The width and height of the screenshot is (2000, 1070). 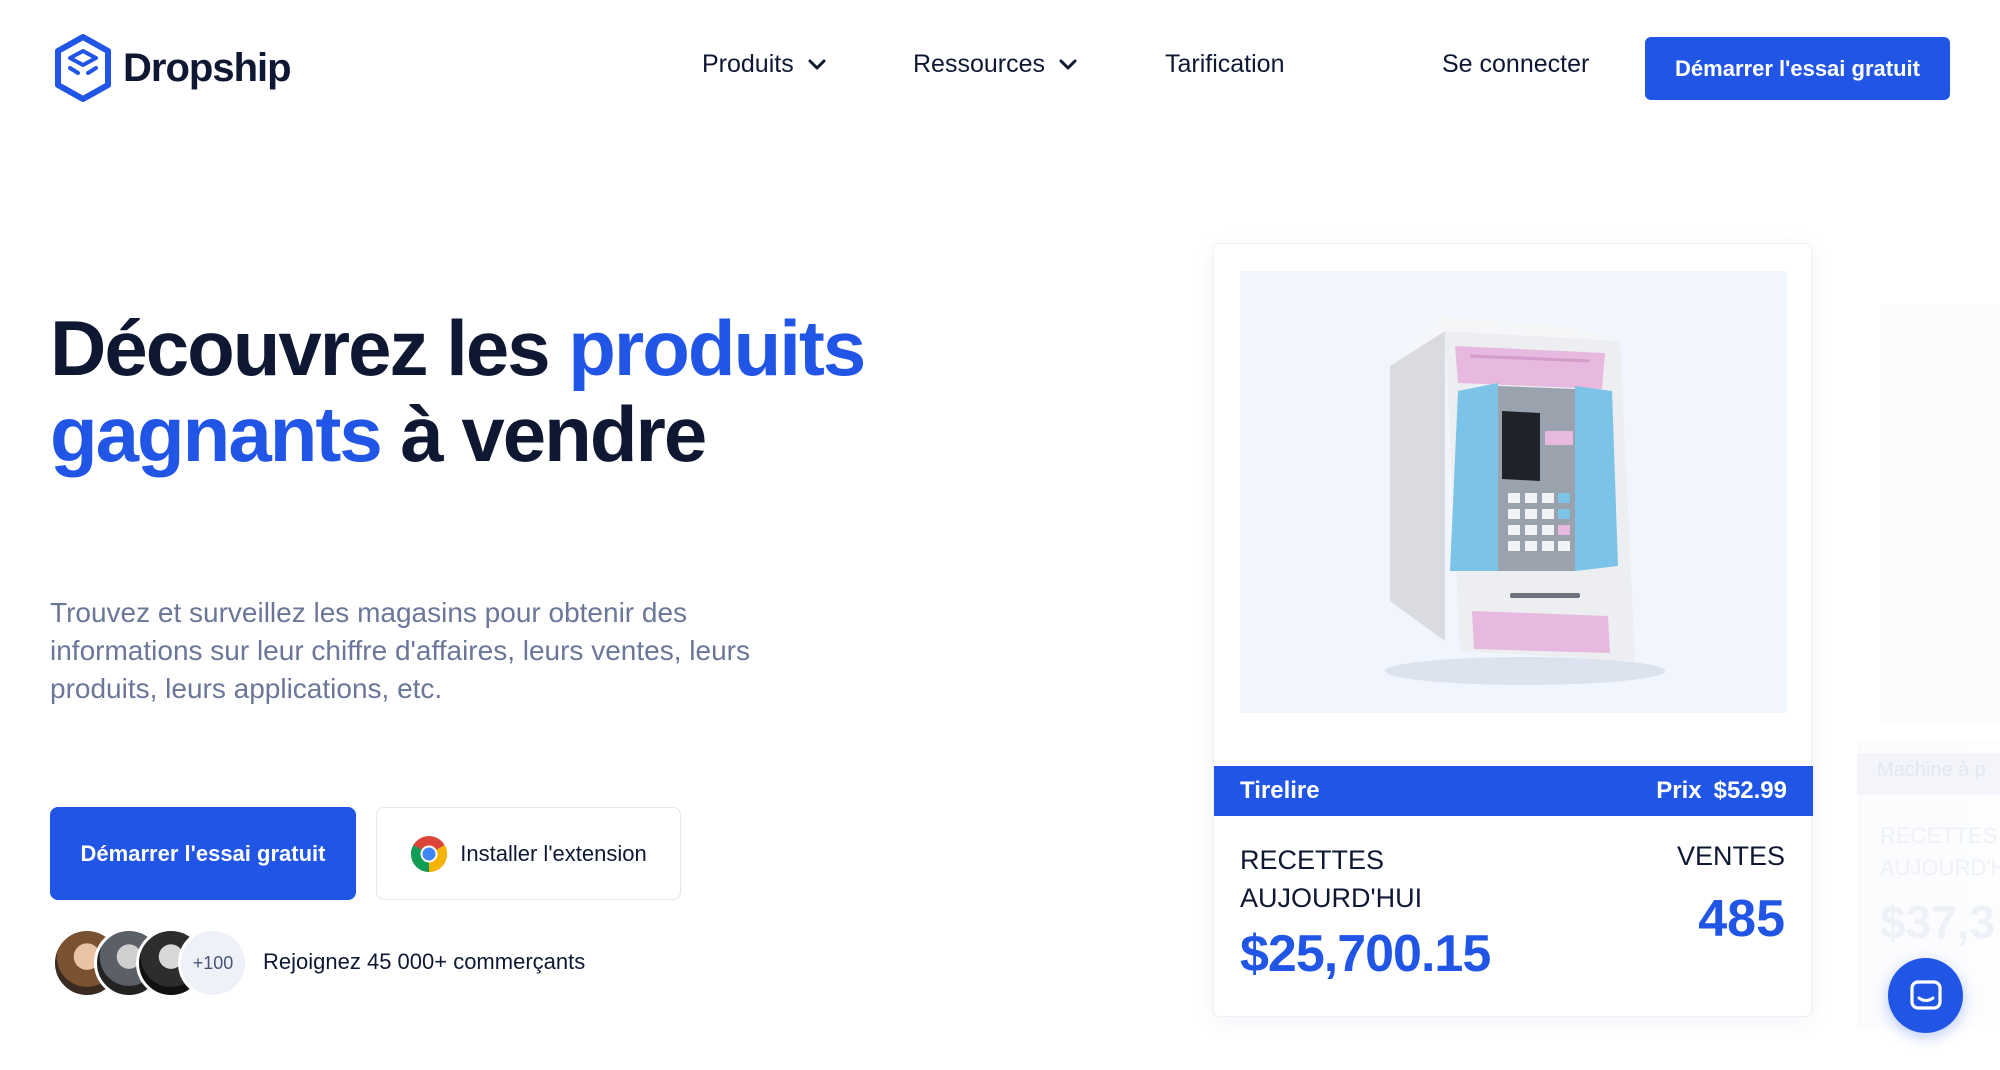 I want to click on next-revenue-label: RECETTES AUJOURD'HUI, so click(x=1940, y=852).